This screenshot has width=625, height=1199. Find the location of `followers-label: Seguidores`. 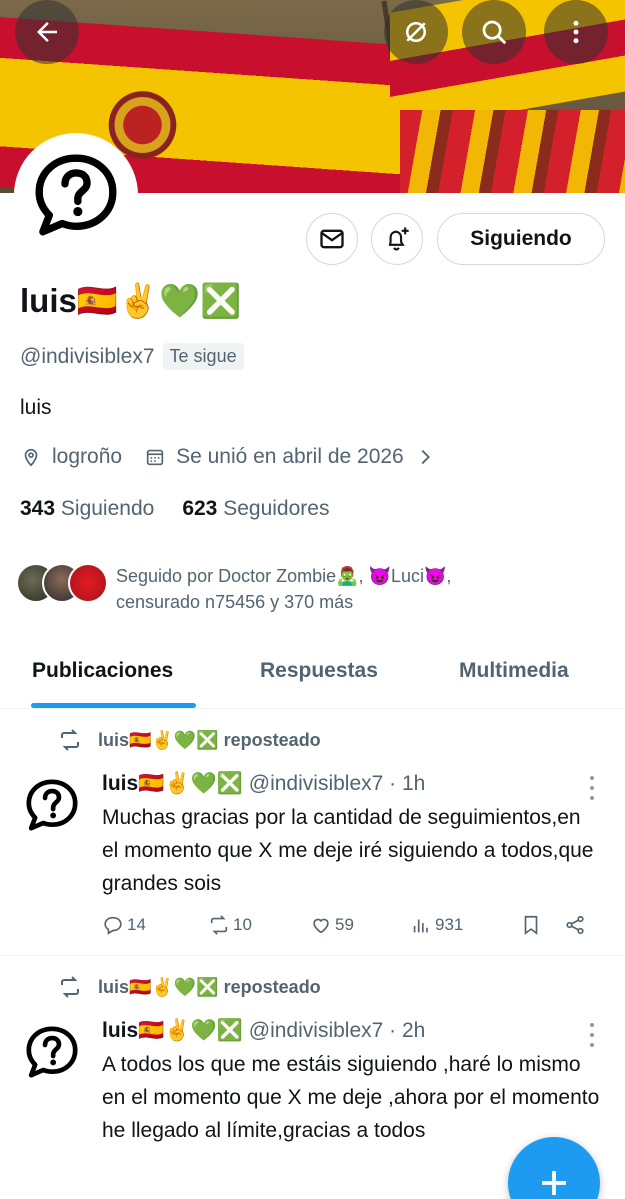

followers-label: Seguidores is located at coordinates (276, 508).